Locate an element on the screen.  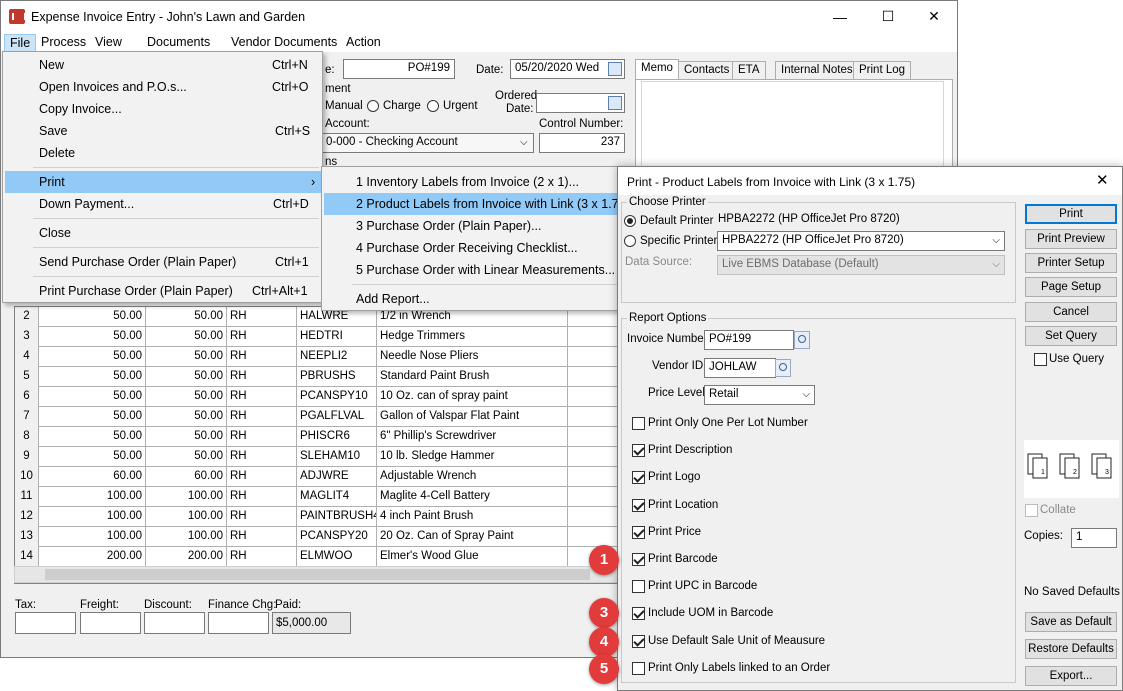
item-code-cell: SLEHAM10 is located at coordinates (337, 457).